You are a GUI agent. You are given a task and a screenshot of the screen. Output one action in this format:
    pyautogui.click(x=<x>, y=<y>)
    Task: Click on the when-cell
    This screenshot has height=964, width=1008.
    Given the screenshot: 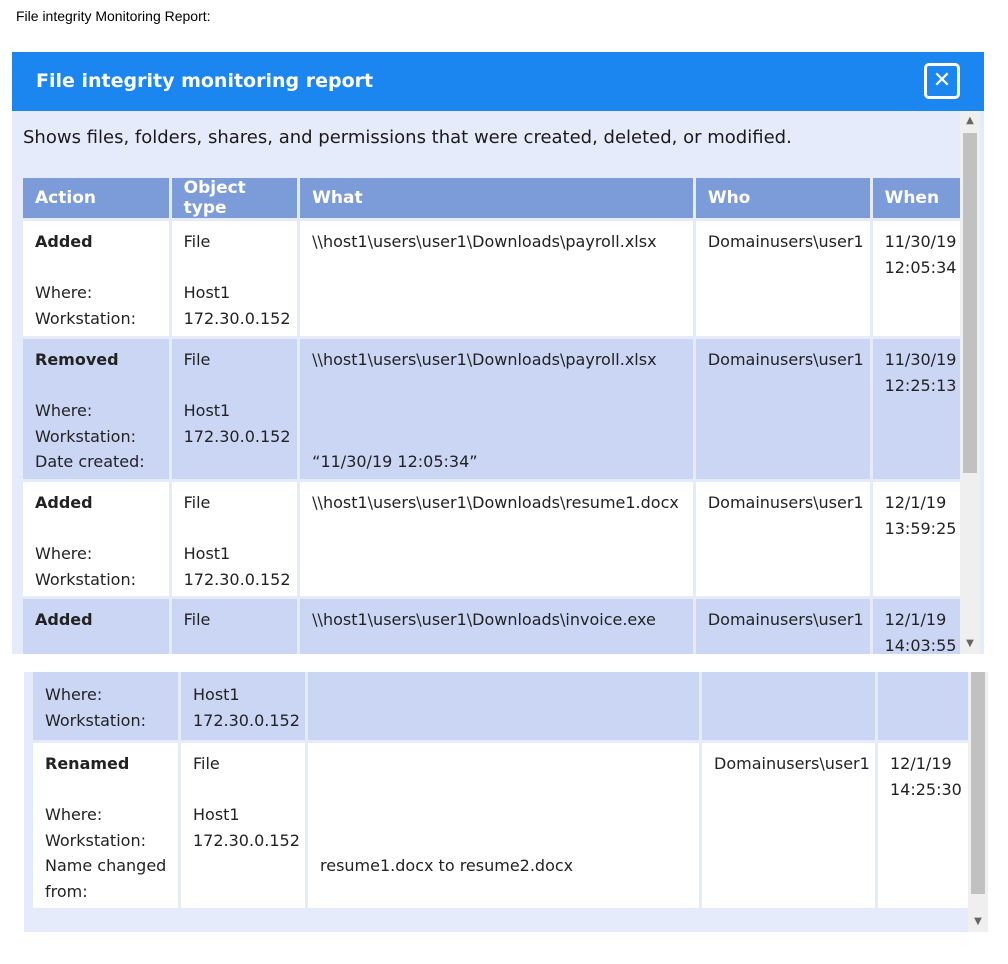 What is the action you would take?
    pyautogui.click(x=925, y=706)
    